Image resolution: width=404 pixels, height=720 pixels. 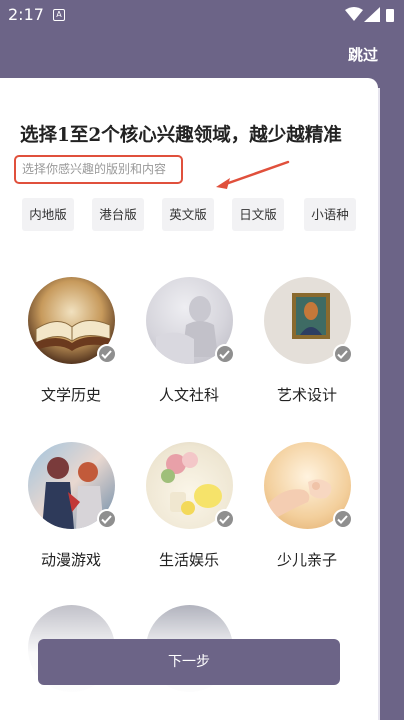 I want to click on status-time: 2:17, so click(x=26, y=14).